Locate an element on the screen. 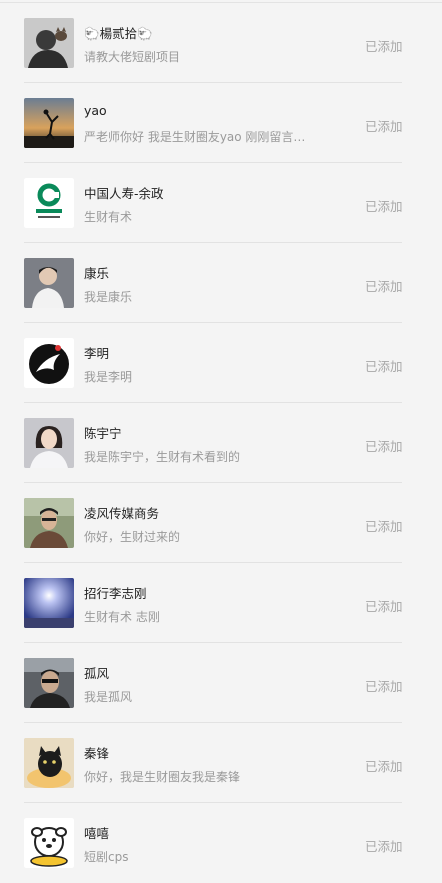  man-in-car-avatar-icon is located at coordinates (49, 683).